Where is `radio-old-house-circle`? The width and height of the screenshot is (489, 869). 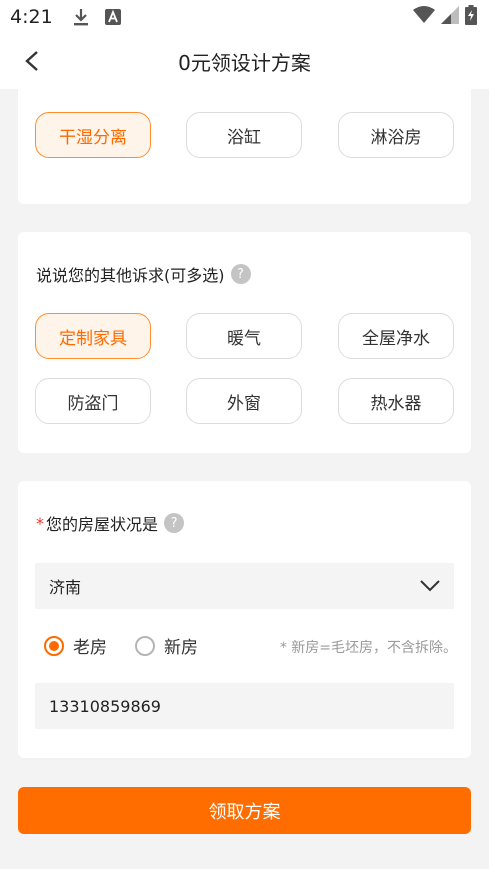
radio-old-house-circle is located at coordinates (54, 645).